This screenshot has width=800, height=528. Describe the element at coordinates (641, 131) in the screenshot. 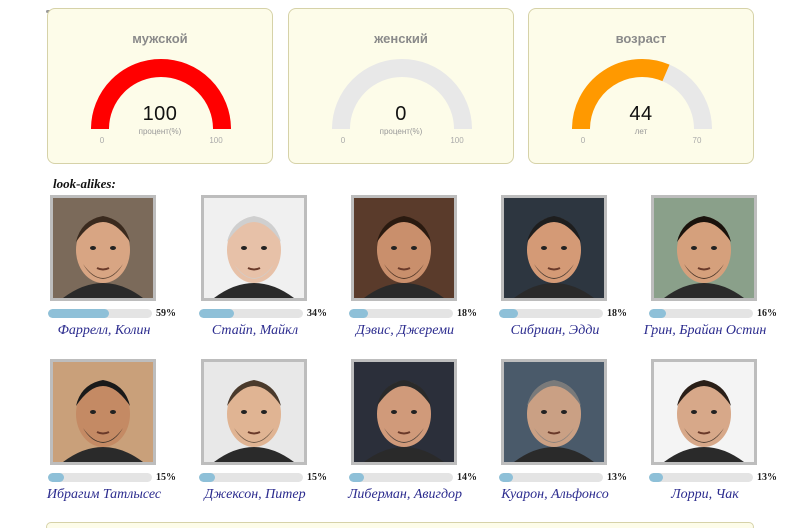

I see `gauge-unit: лет` at that location.